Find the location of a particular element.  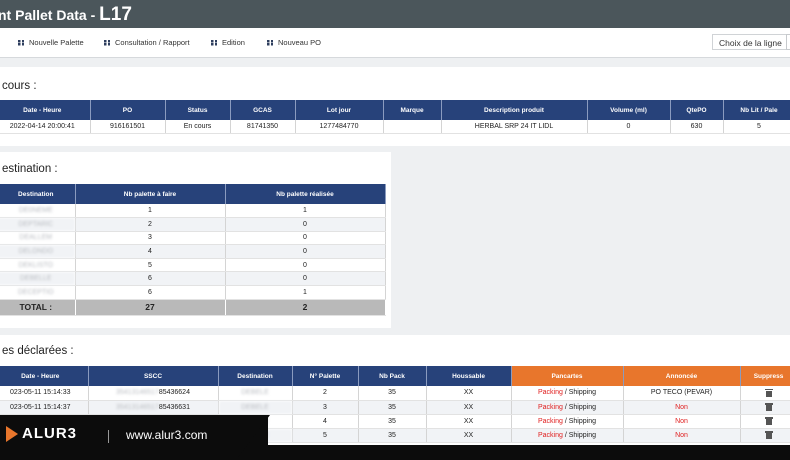

cell: 6 is located at coordinates (150, 292).